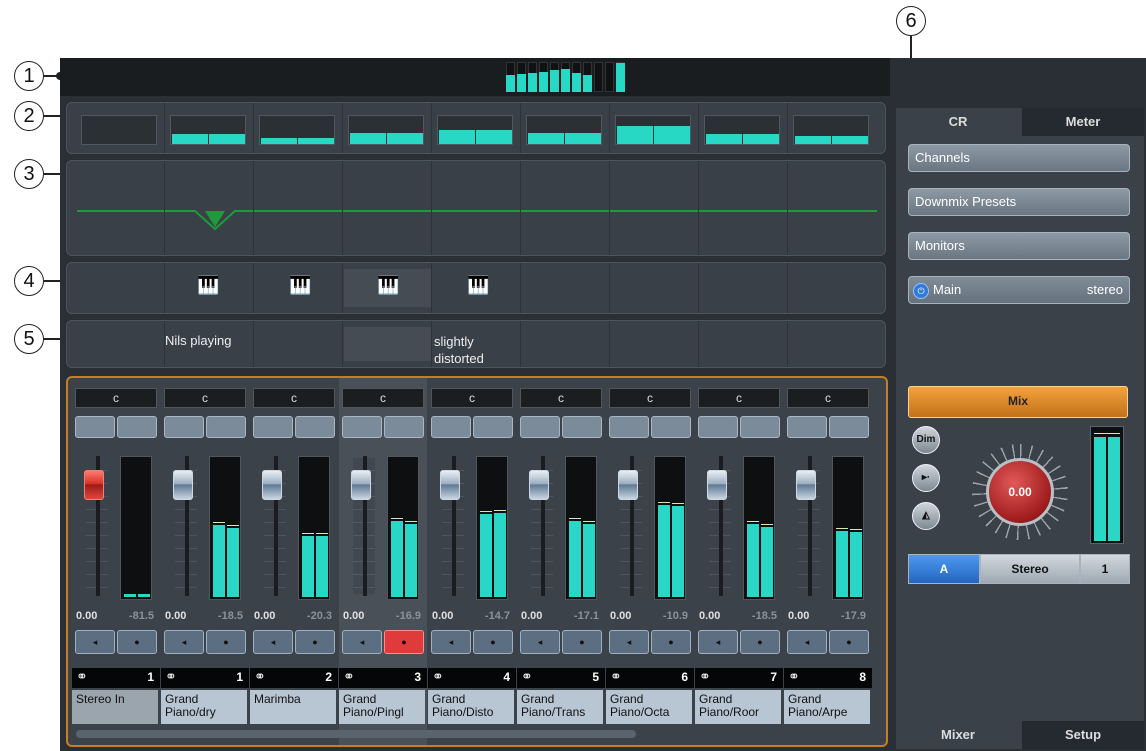 The height and width of the screenshot is (751, 1146). What do you see at coordinates (1019, 202) in the screenshot?
I see `downmix-presets-button: Downmix Presets` at bounding box center [1019, 202].